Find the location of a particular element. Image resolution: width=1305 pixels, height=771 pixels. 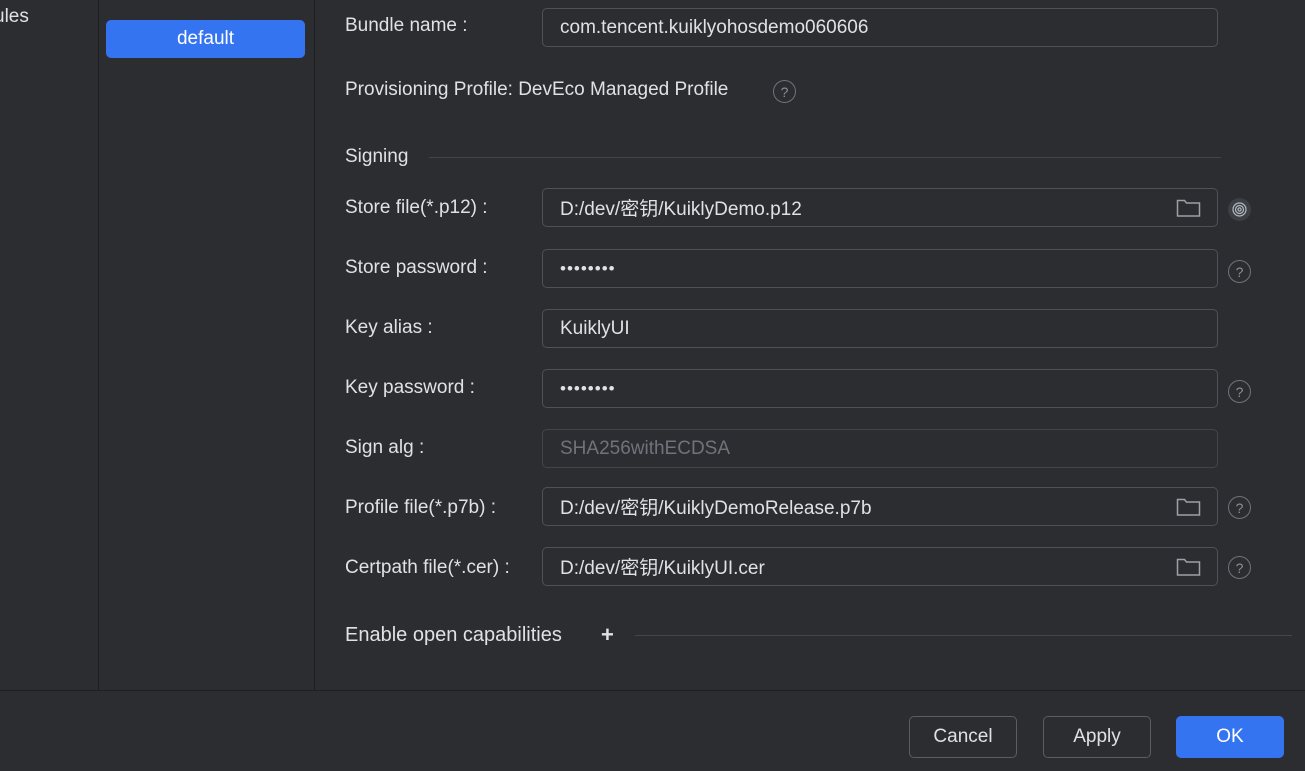

key-alias-field: KuiklyUI is located at coordinates (880, 328).